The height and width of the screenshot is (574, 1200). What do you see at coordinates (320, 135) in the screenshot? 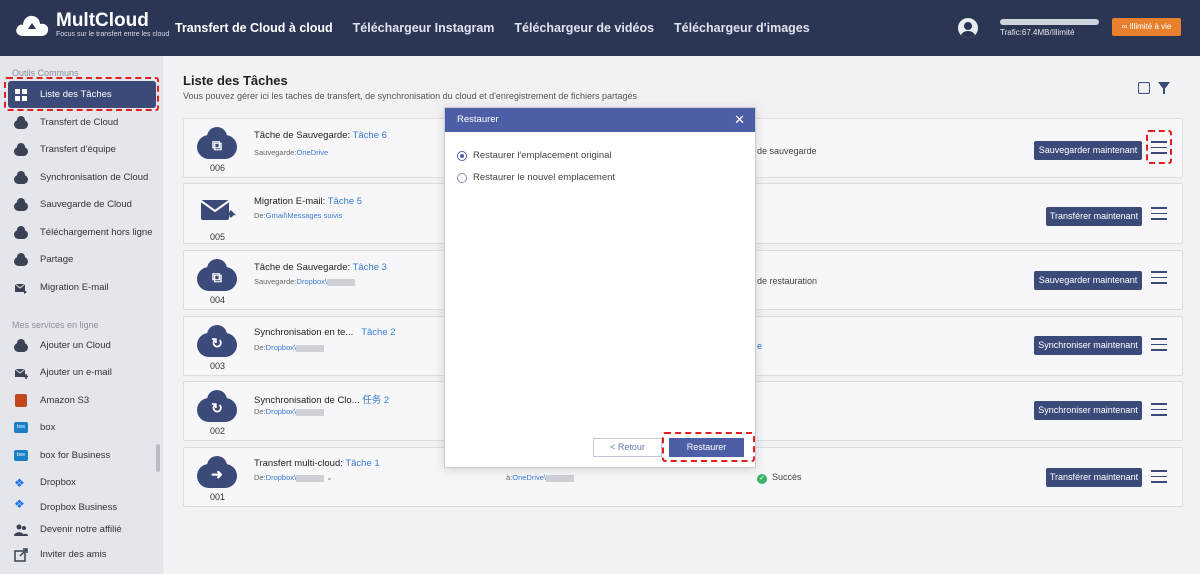
I see `task-title: Tâche de Sauvegarde: Tâche 6` at bounding box center [320, 135].